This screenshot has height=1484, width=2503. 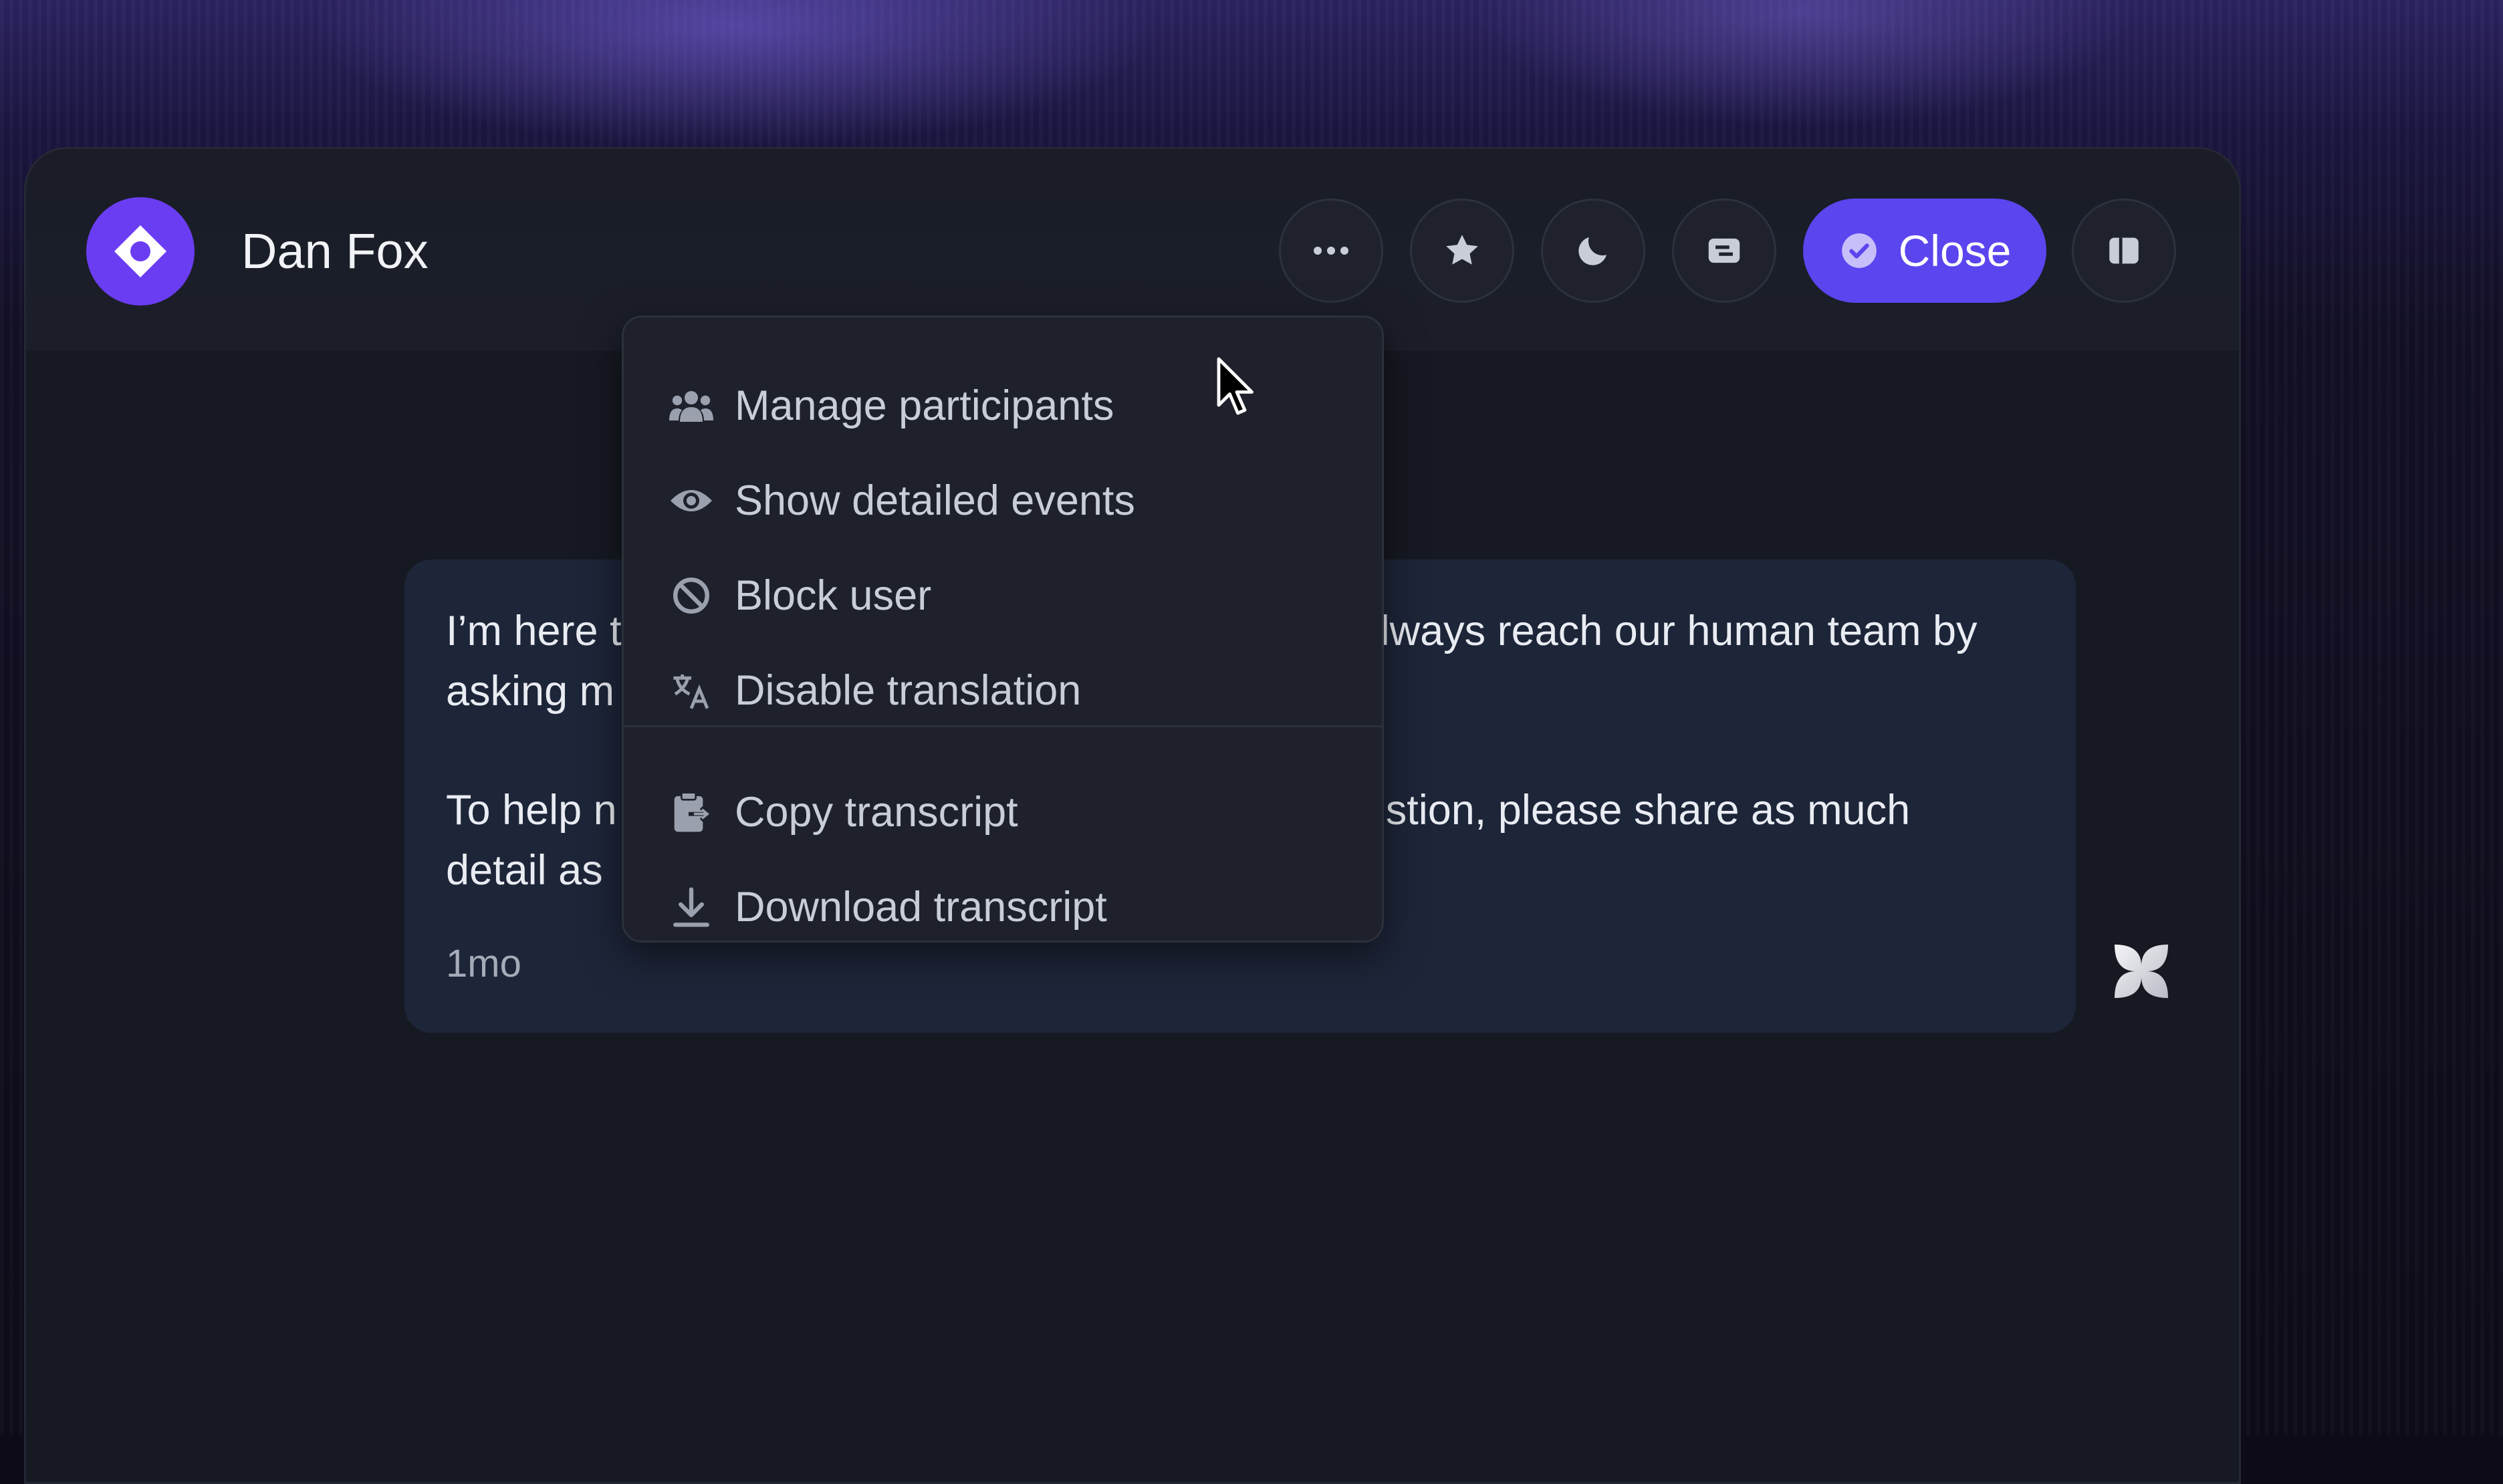 I want to click on more-options-button, so click(x=1331, y=251).